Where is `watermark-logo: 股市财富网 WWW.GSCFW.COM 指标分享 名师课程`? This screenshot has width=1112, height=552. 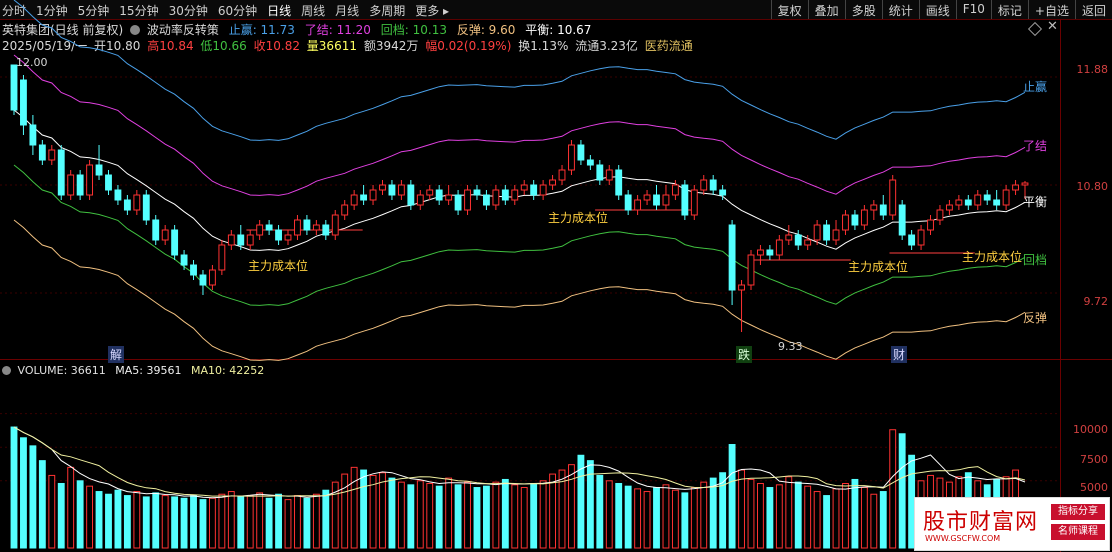
watermark-logo: 股市财富网 WWW.GSCFW.COM 指标分享 名师课程 is located at coordinates (1012, 524).